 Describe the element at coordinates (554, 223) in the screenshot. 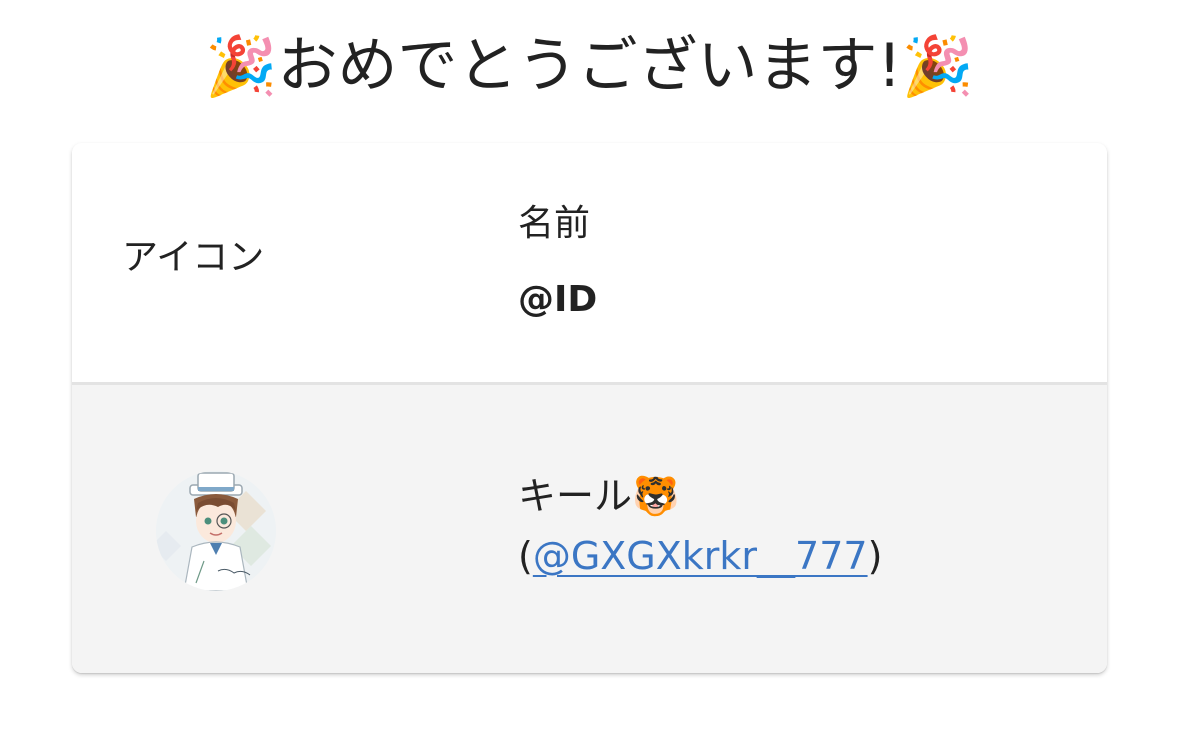

I see `column-header-name: 名前` at that location.